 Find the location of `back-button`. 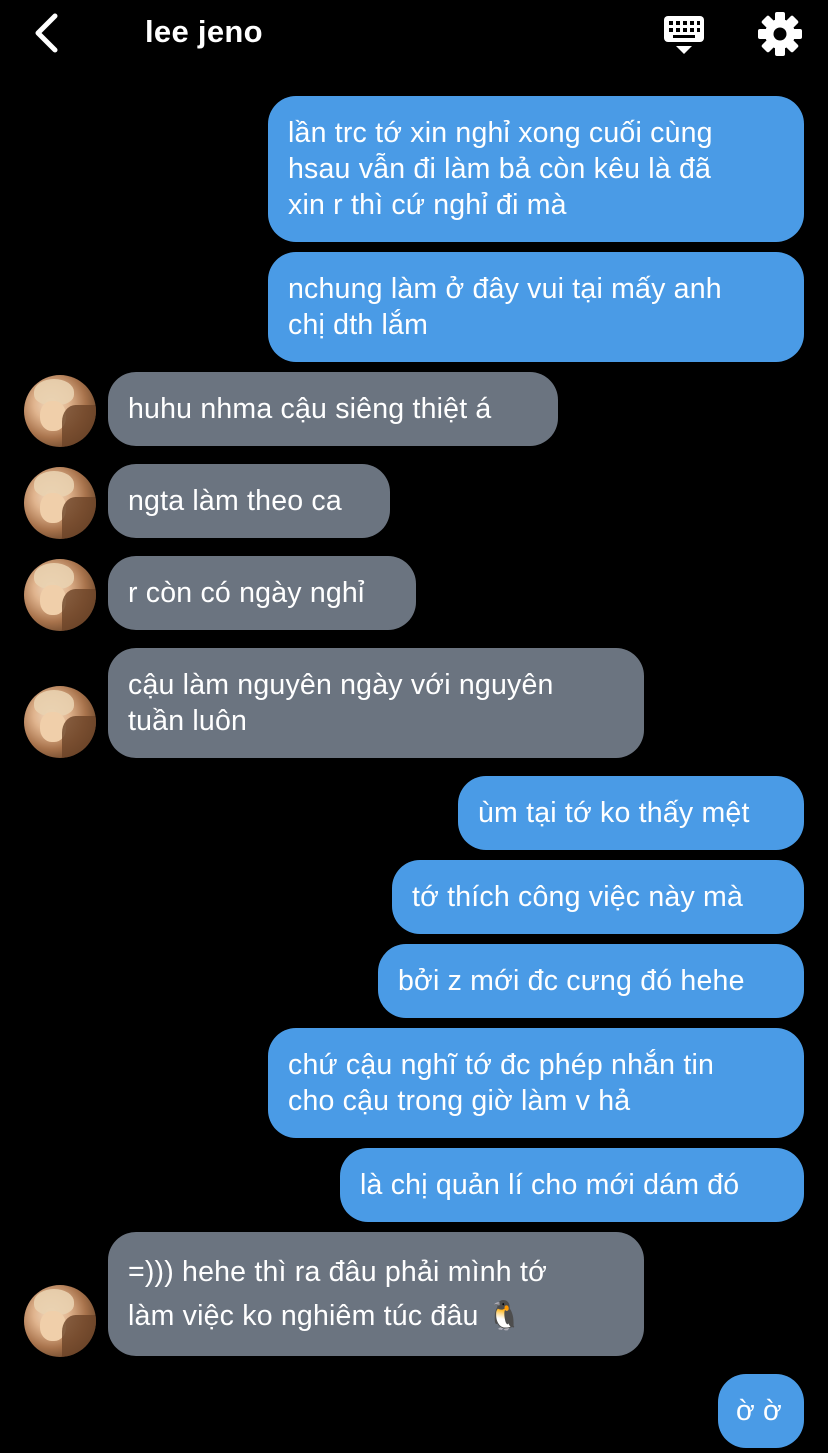

back-button is located at coordinates (46, 33).